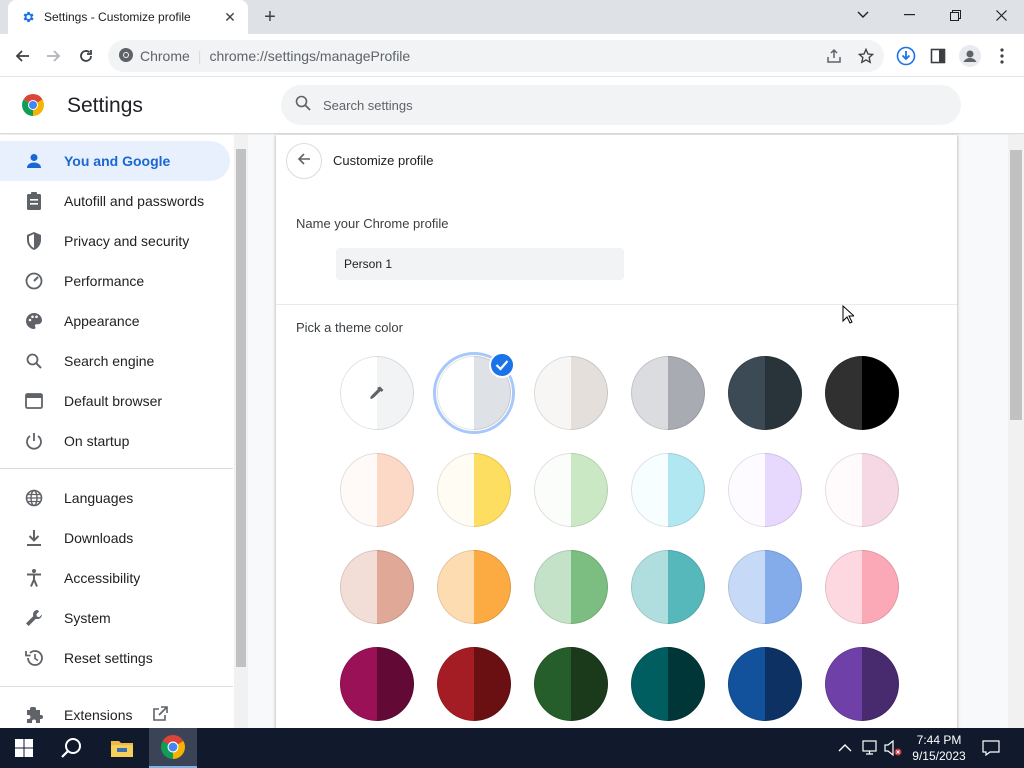 This screenshot has height=768, width=1024. What do you see at coordinates (115, 441) in the screenshot?
I see `sidebar-item-on-startup: On startup` at bounding box center [115, 441].